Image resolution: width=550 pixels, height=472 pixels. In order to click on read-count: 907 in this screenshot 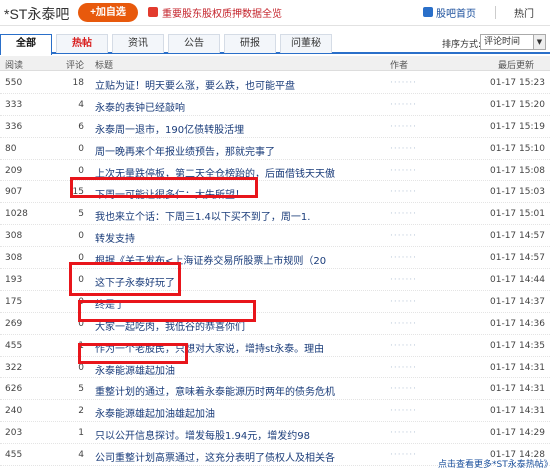, I will do `click(14, 192)`.